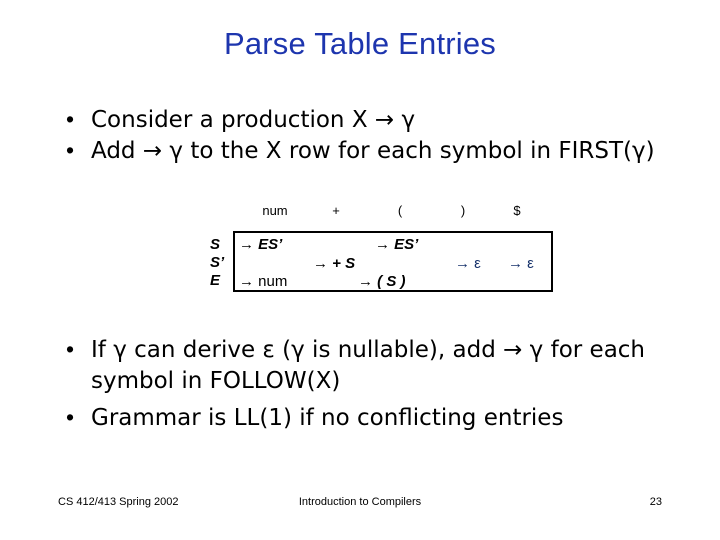 The image size is (720, 540). What do you see at coordinates (517, 210) in the screenshot?
I see `table-column-header-dollar: $` at bounding box center [517, 210].